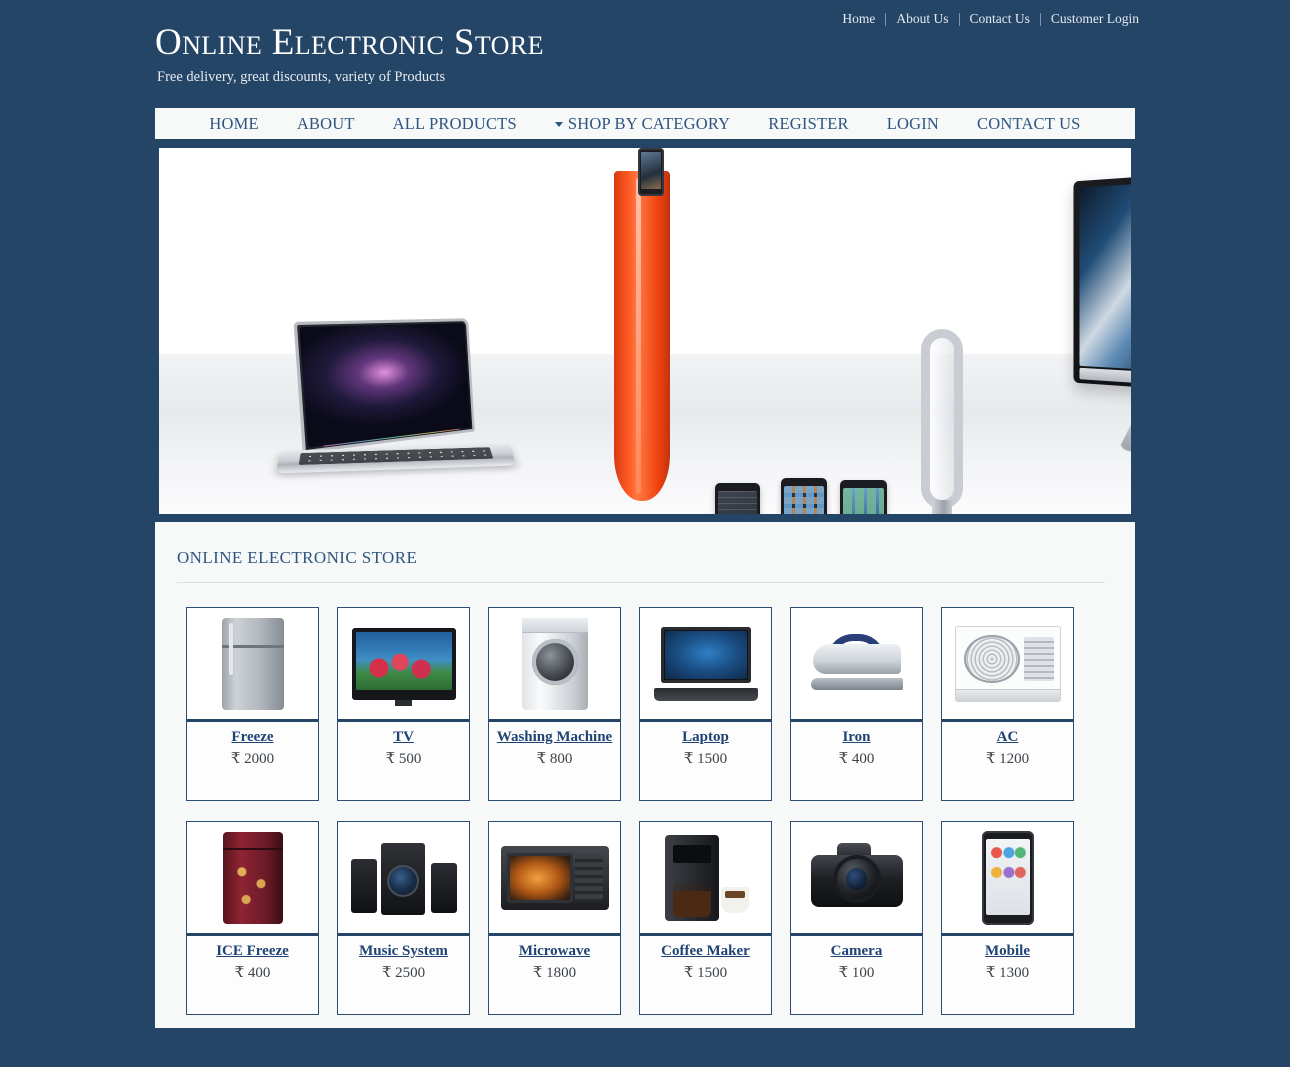 The image size is (1290, 1067). Describe the element at coordinates (554, 951) in the screenshot. I see `product-name-link: Microwave` at that location.